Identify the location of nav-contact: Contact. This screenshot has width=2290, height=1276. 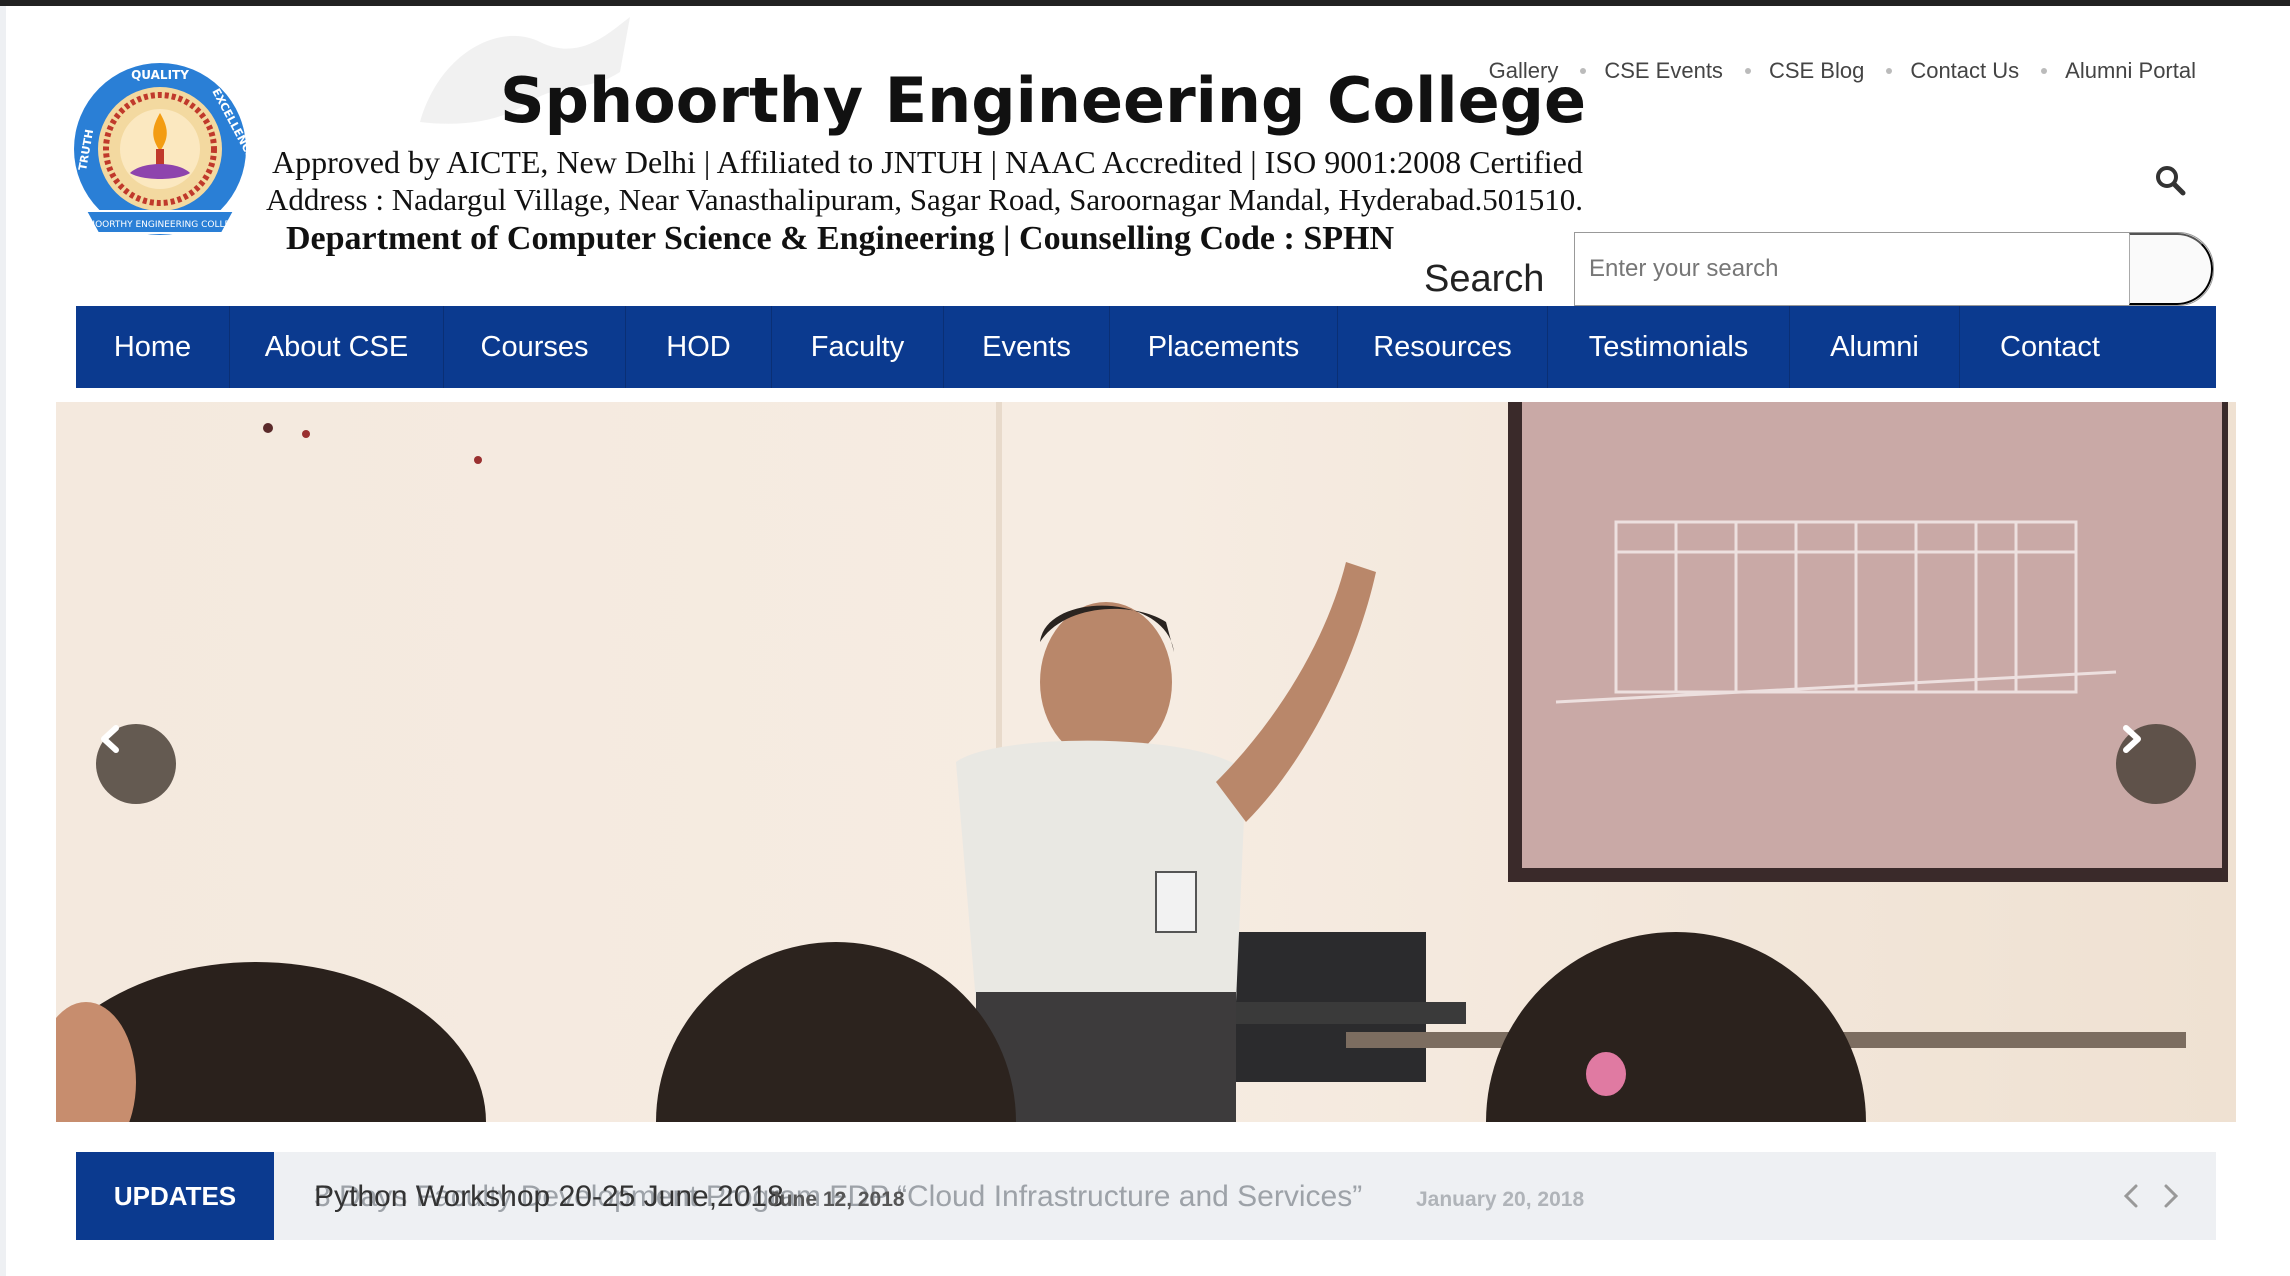
(2050, 347).